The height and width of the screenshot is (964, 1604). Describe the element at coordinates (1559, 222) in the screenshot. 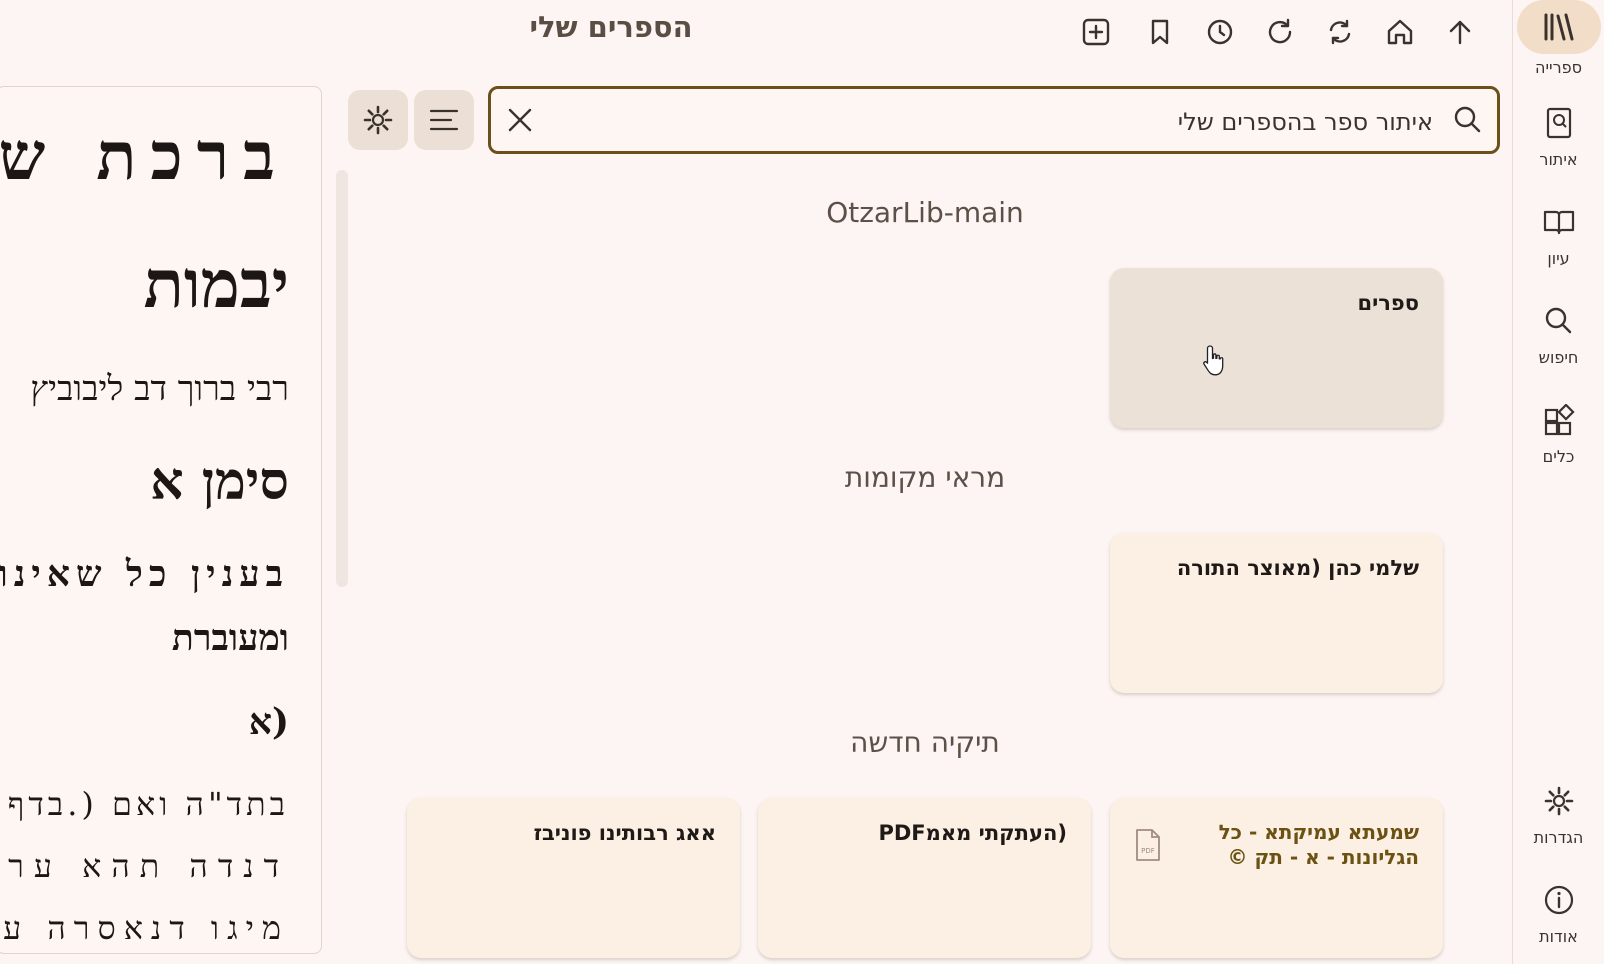

I see `open-book-icon` at that location.